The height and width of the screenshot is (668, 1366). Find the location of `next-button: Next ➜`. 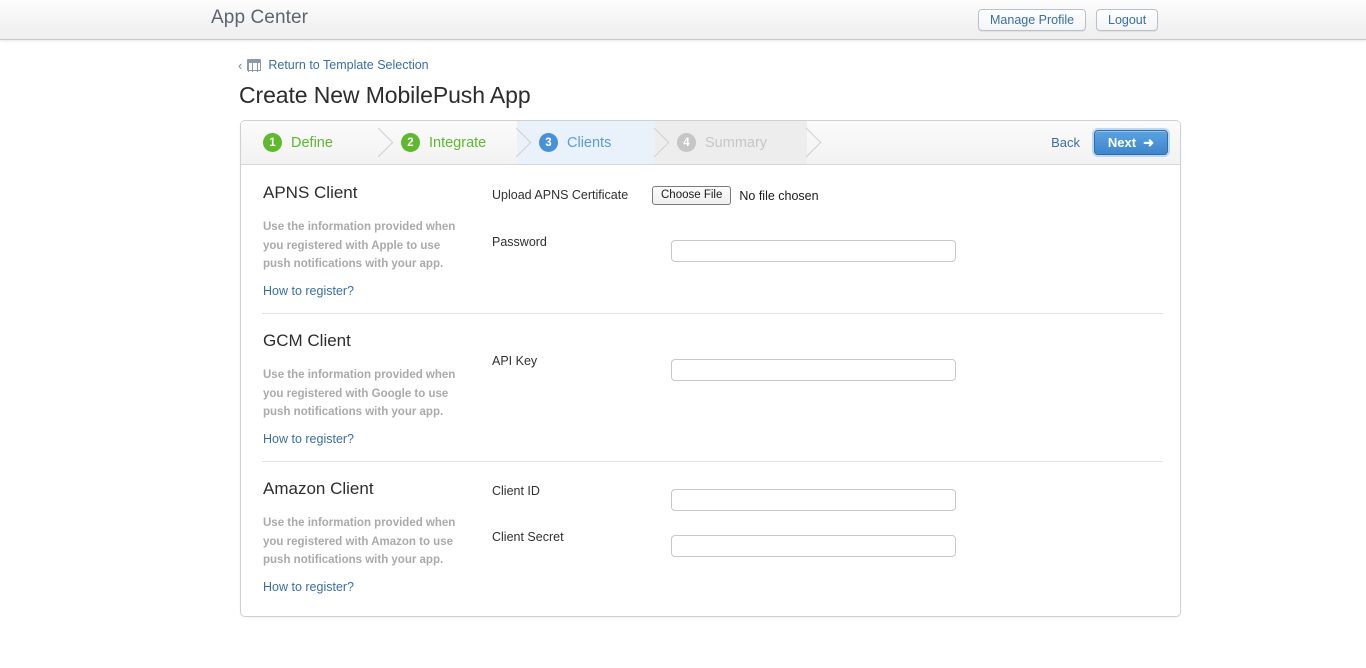

next-button: Next ➜ is located at coordinates (1130, 142).